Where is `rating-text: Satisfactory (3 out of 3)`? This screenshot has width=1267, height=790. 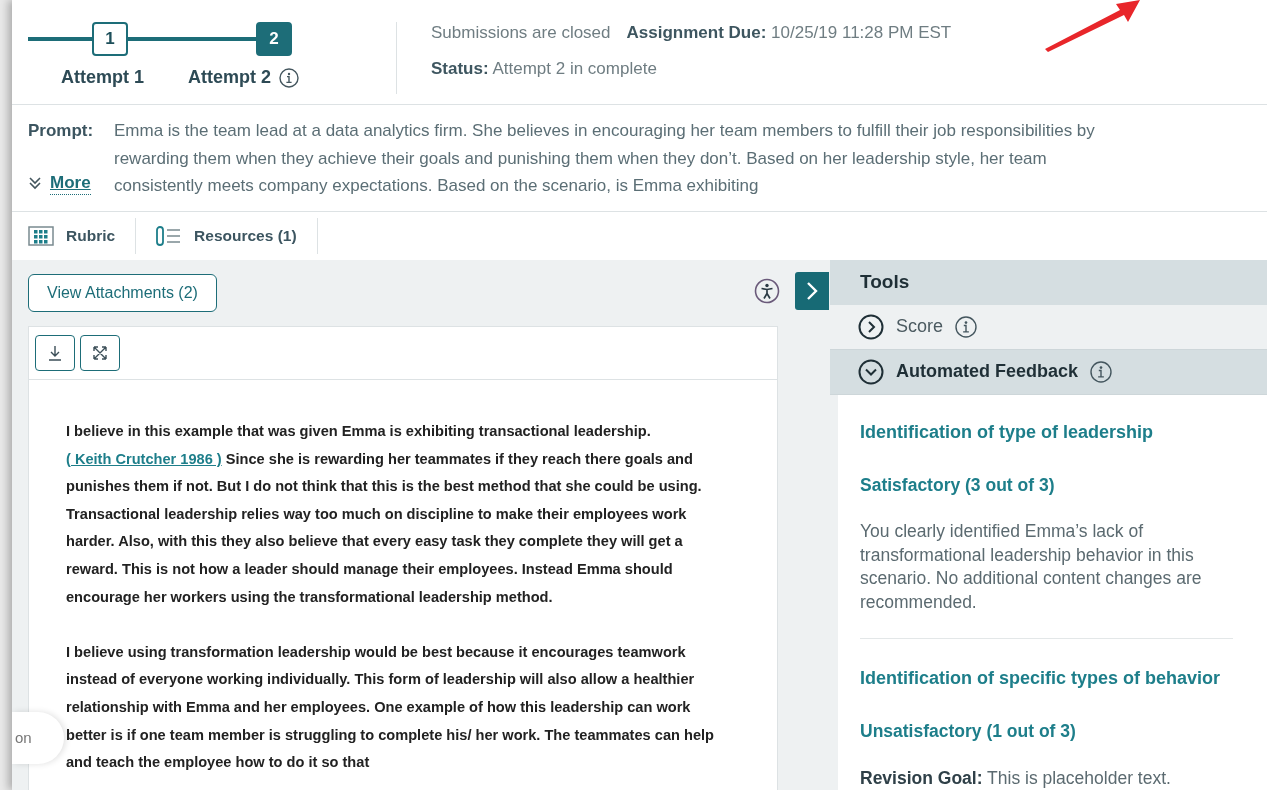 rating-text: Satisfactory (3 out of 3) is located at coordinates (958, 485).